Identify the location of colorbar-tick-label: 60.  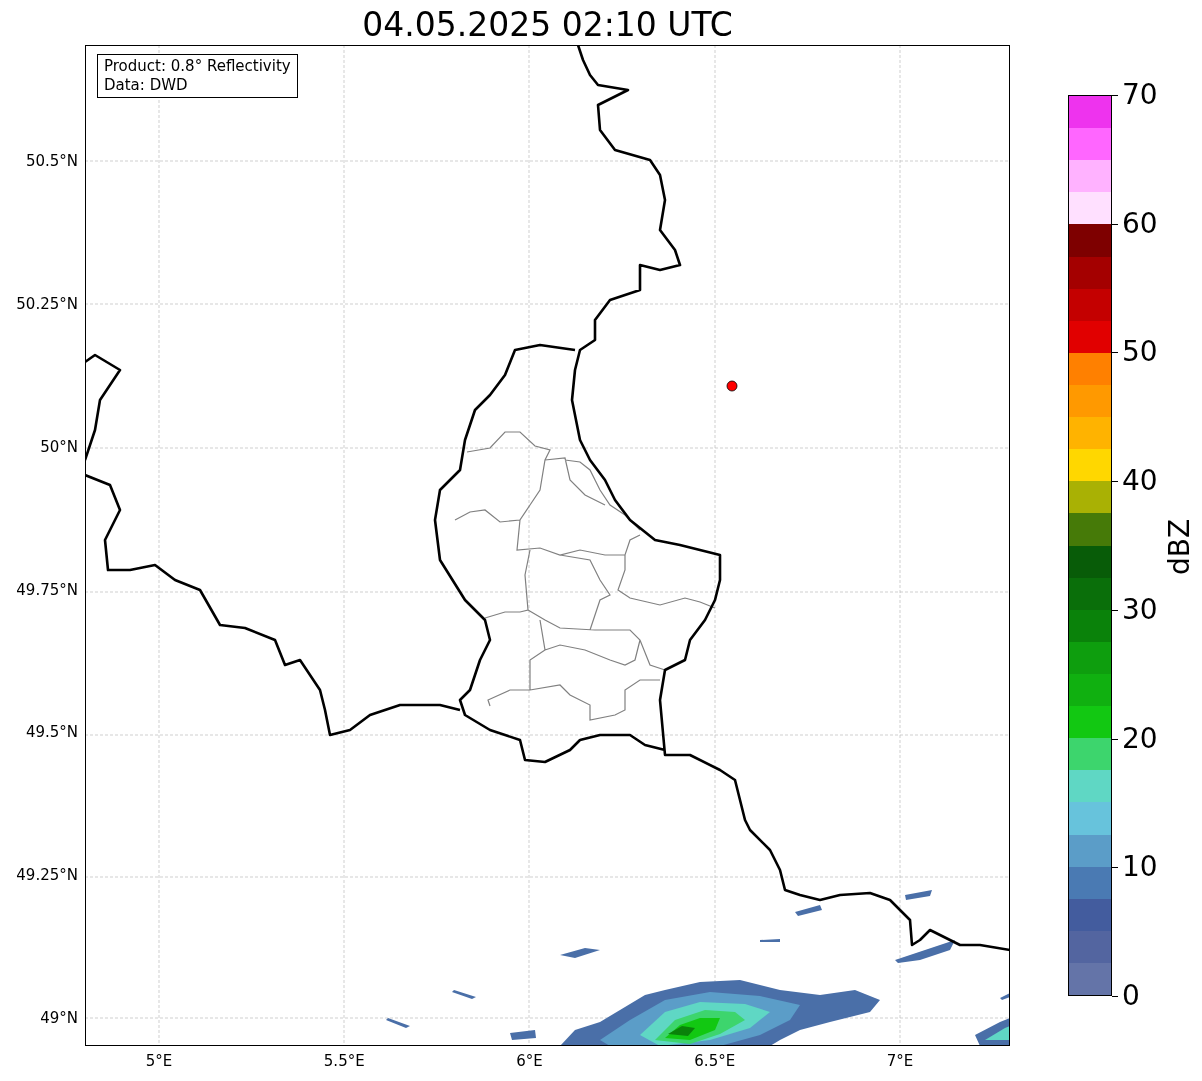
(1140, 223).